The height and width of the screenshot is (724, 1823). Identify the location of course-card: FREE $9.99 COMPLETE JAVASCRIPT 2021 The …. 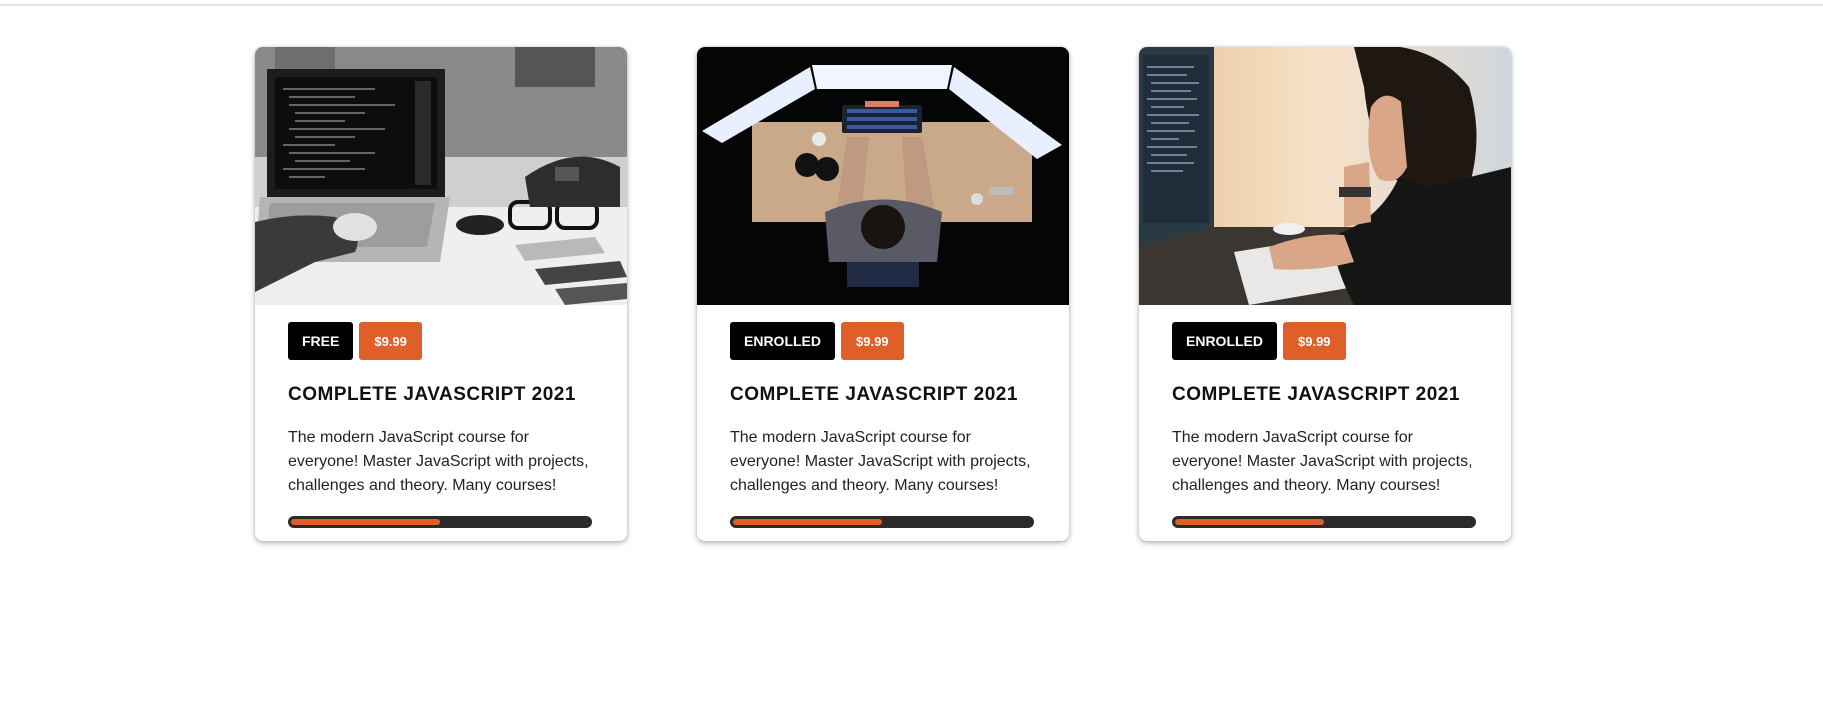
(441, 294).